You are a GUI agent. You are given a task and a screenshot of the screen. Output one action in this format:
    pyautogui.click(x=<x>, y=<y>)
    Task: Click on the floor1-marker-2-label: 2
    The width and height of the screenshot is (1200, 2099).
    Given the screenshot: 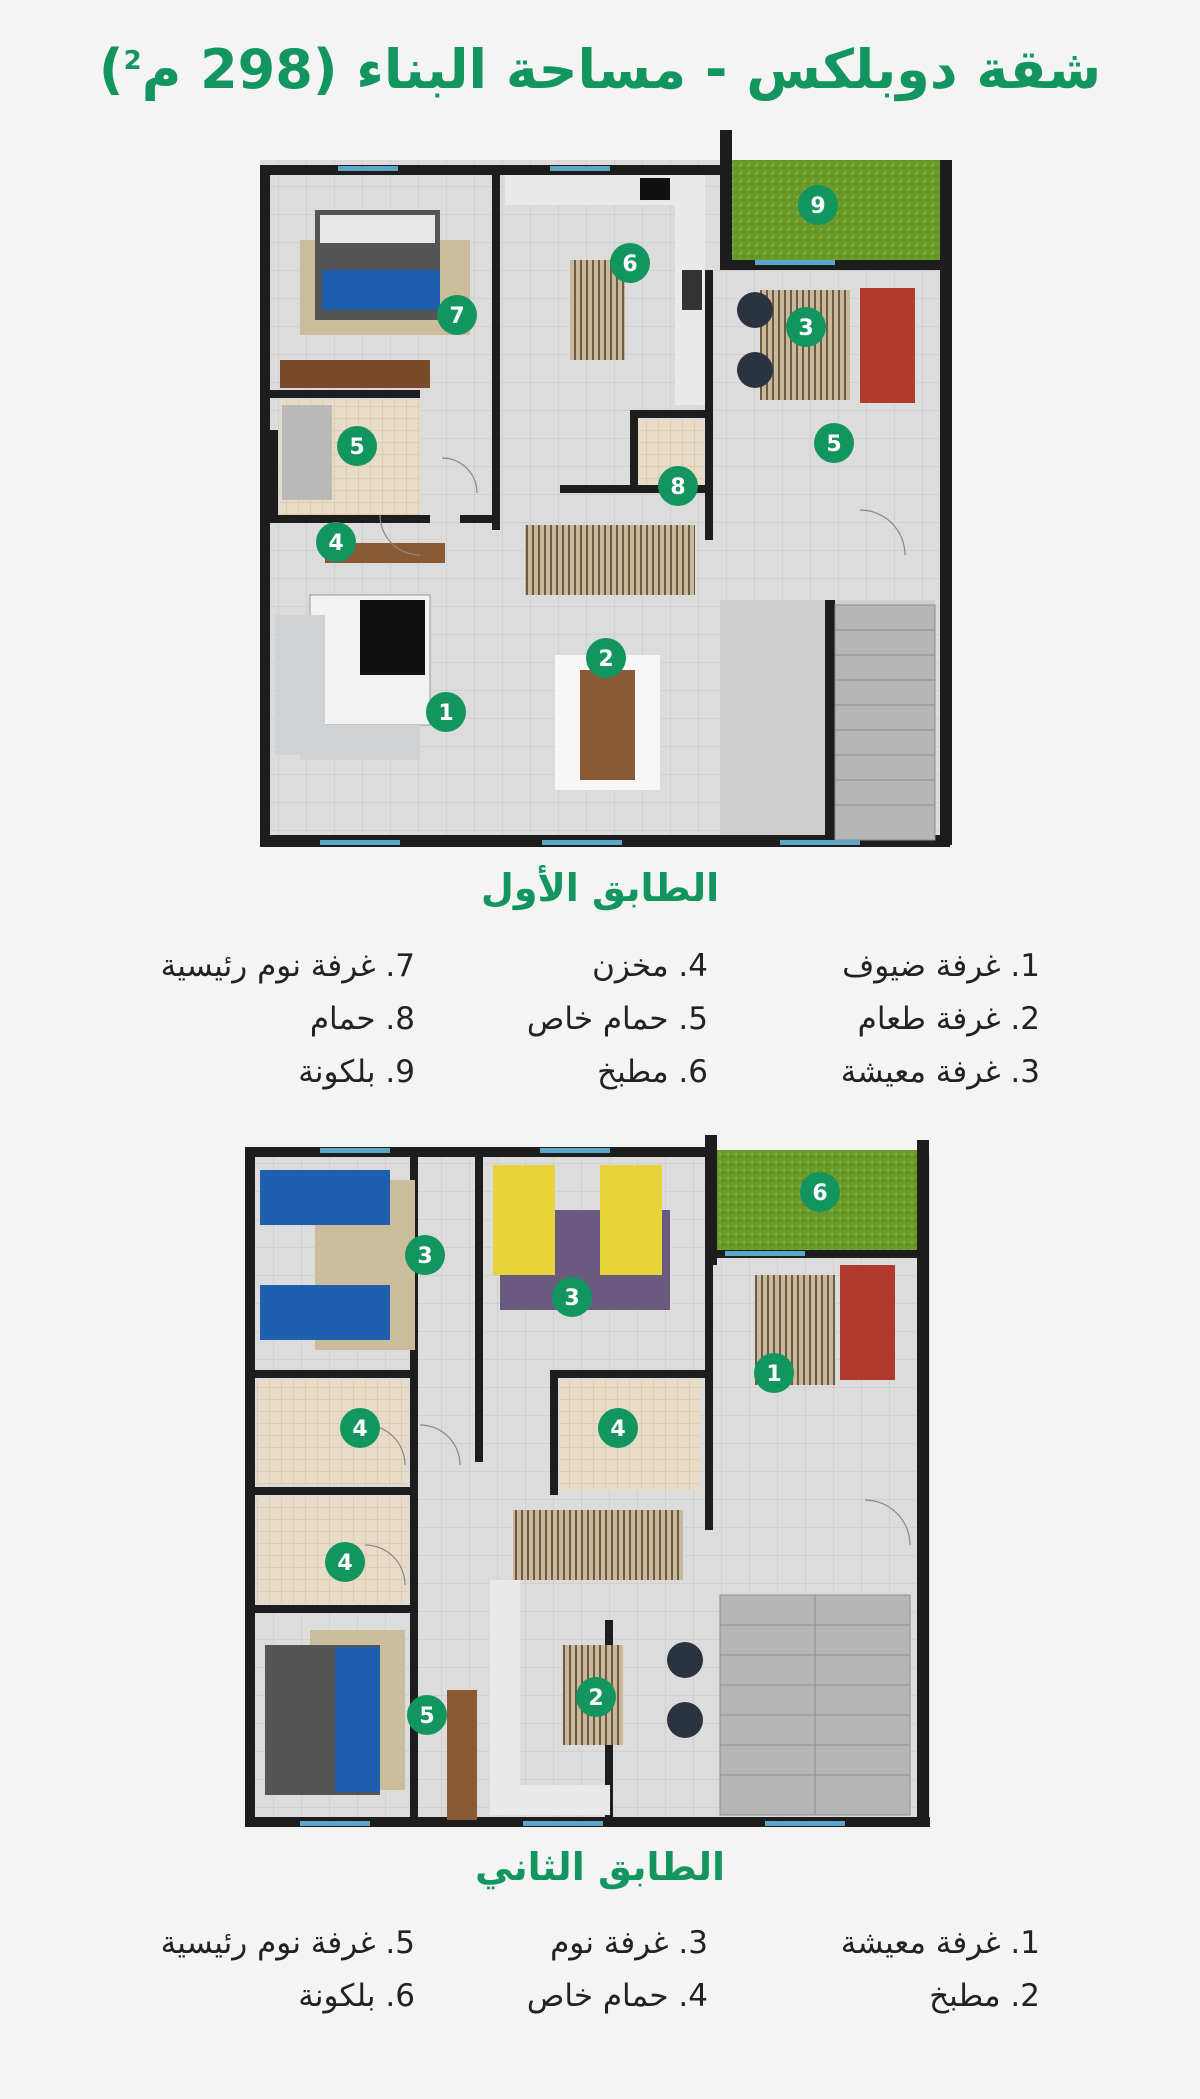 What is the action you would take?
    pyautogui.click(x=605, y=659)
    